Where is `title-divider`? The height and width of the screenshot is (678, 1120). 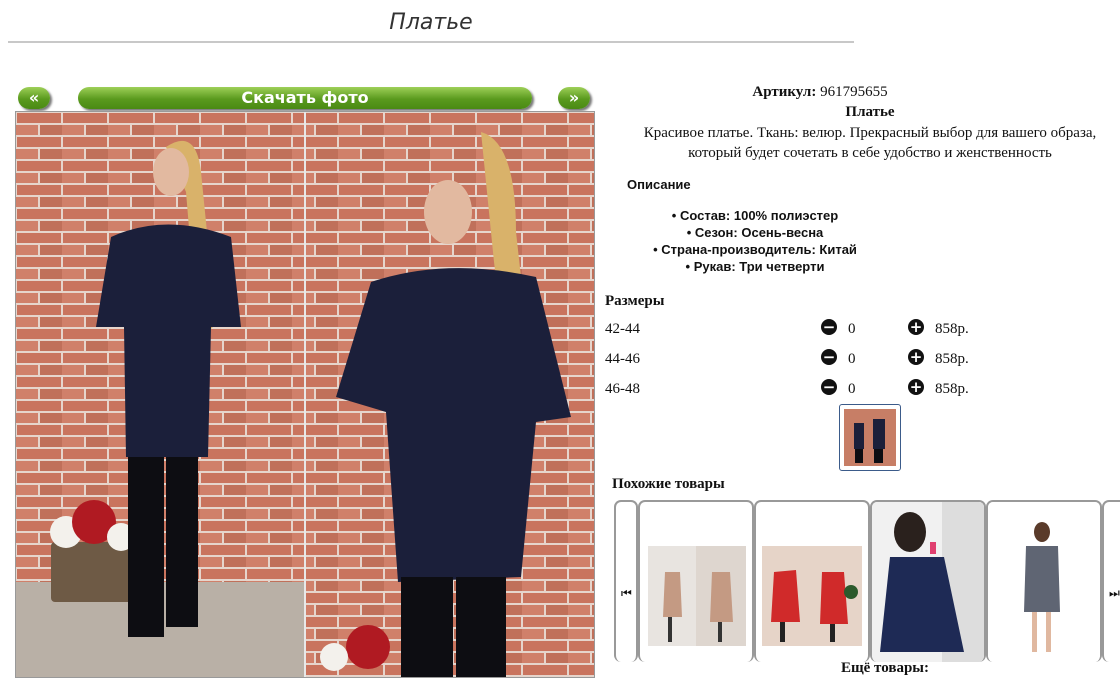 title-divider is located at coordinates (431, 42).